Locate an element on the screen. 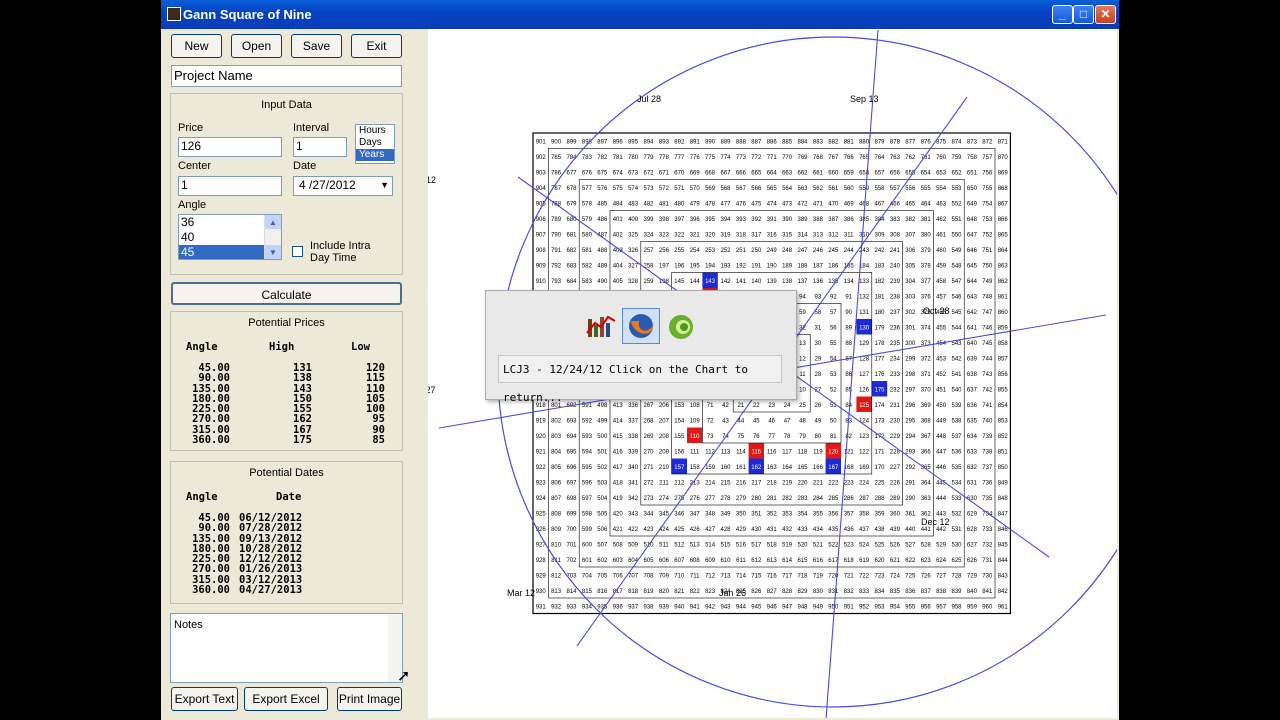 This screenshot has width=1280, height=720. grid-cell-value: 272 is located at coordinates (648, 483).